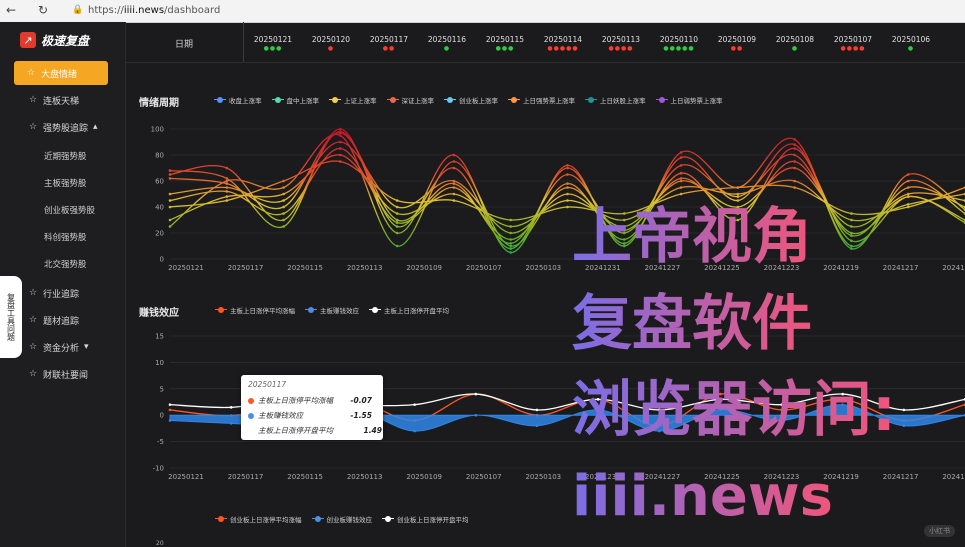  What do you see at coordinates (563, 43) in the screenshot?
I see `date-cell: 20250114 ●●●●●` at bounding box center [563, 43].